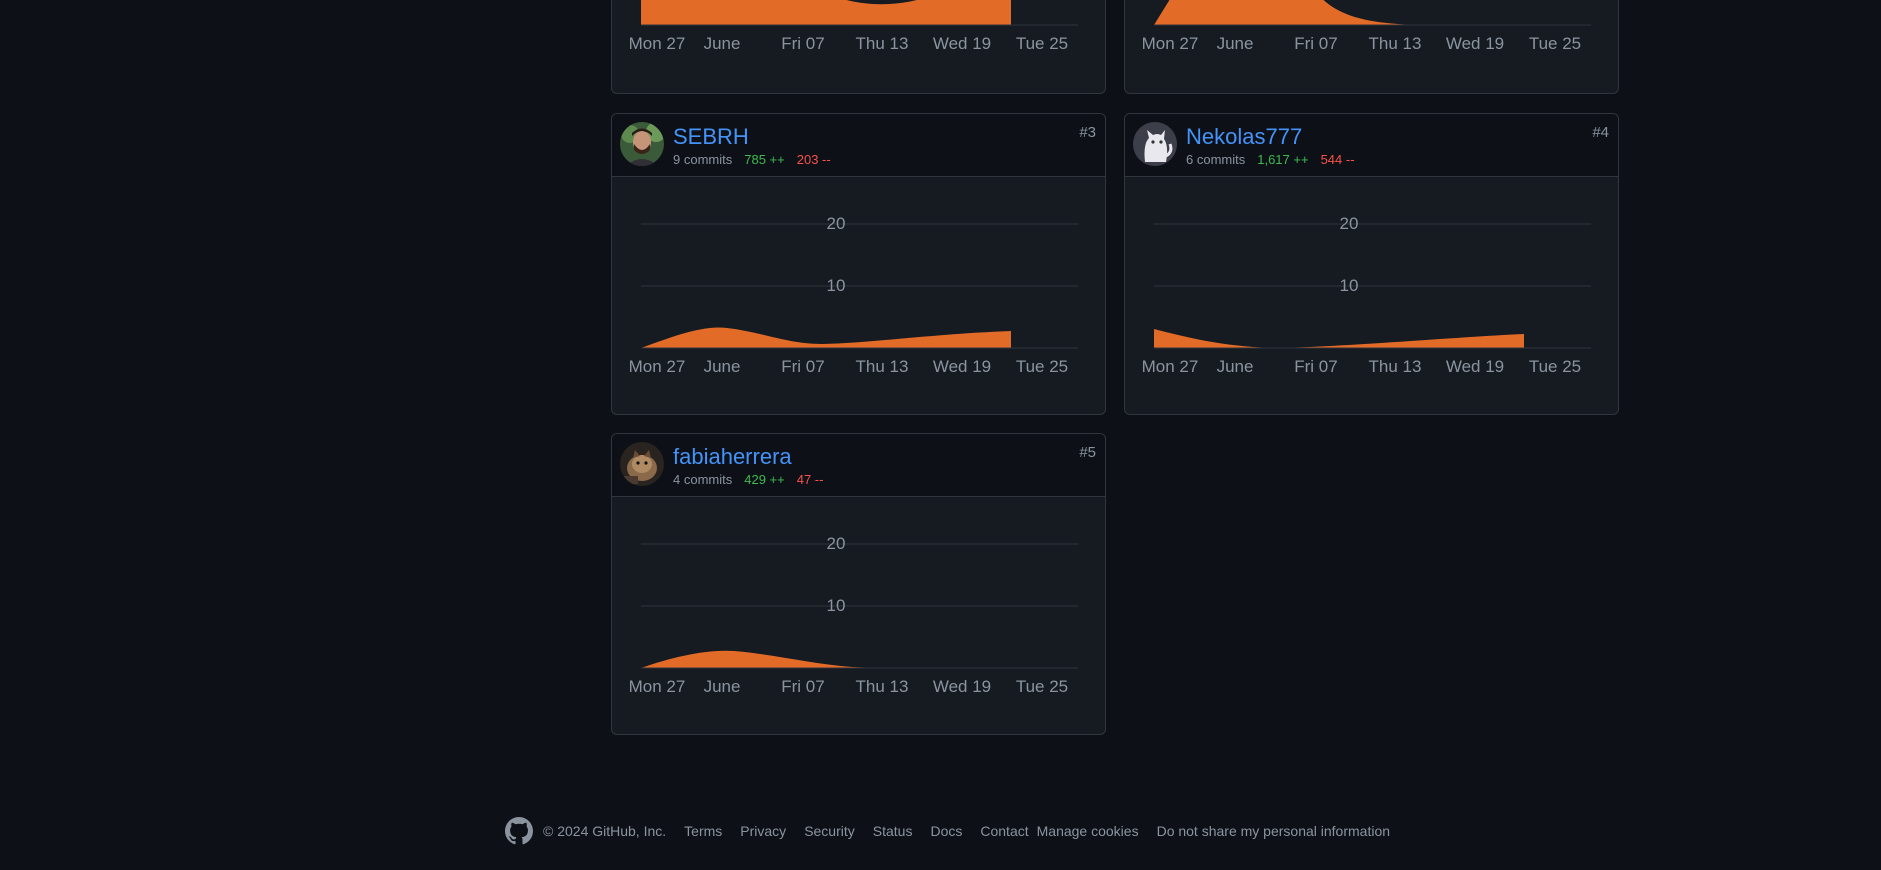  I want to click on contributor-name-link: SEBRH, so click(711, 137).